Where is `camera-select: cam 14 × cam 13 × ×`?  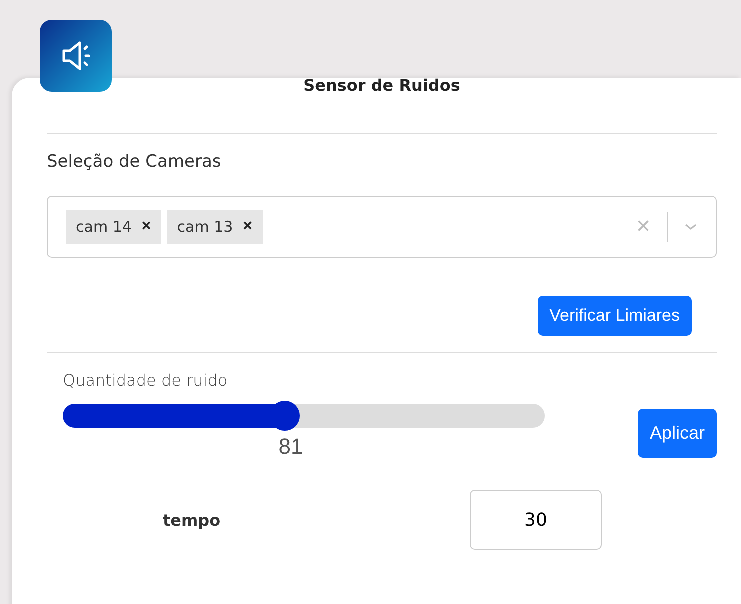 camera-select: cam 14 × cam 13 × × is located at coordinates (382, 227).